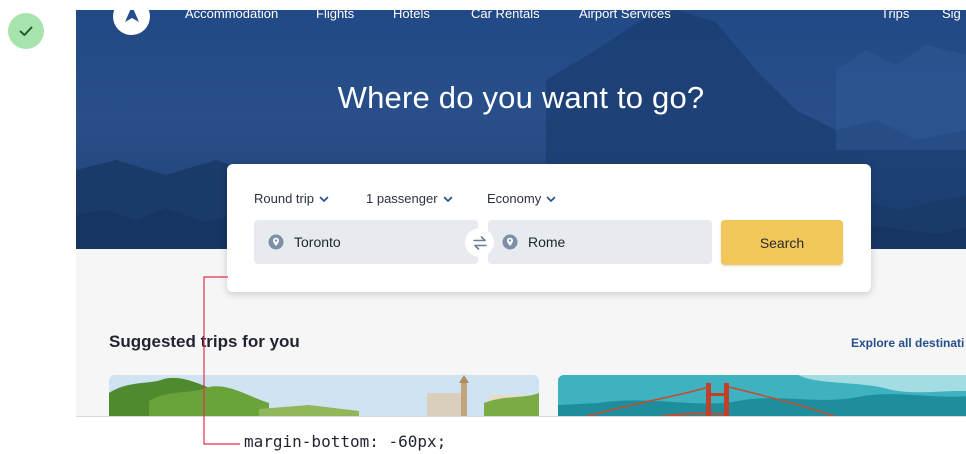  I want to click on nav-link-flights: Flights, so click(335, 15).